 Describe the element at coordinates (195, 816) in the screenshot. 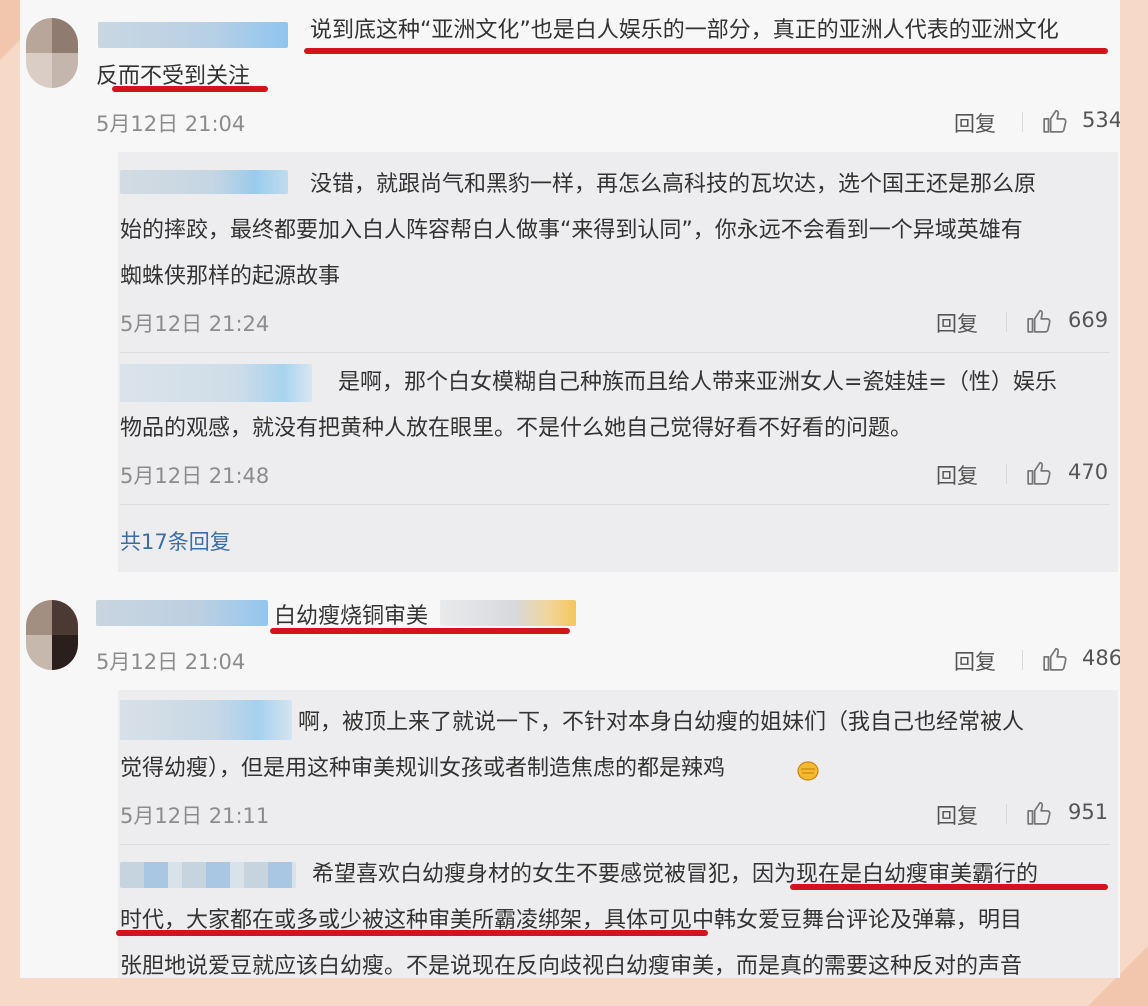

I see `timestamp: 5月12日 21:11` at that location.